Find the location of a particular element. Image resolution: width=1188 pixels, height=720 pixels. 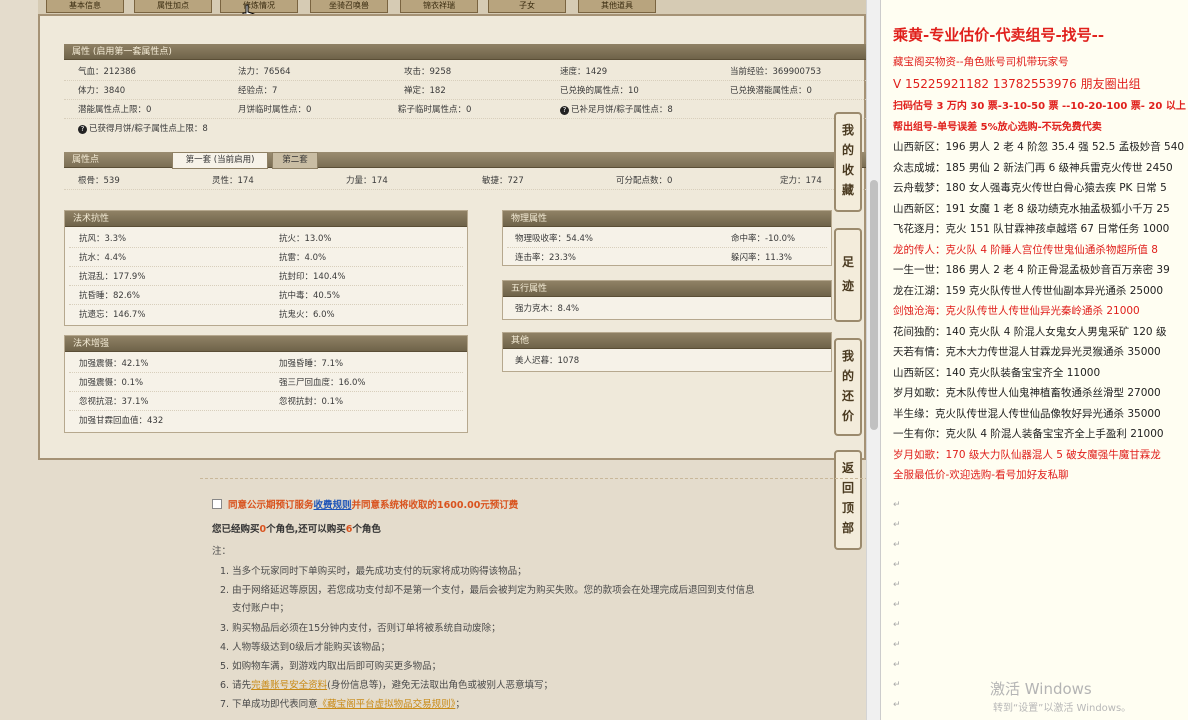

other-attr-header: 其他 is located at coordinates (667, 341).